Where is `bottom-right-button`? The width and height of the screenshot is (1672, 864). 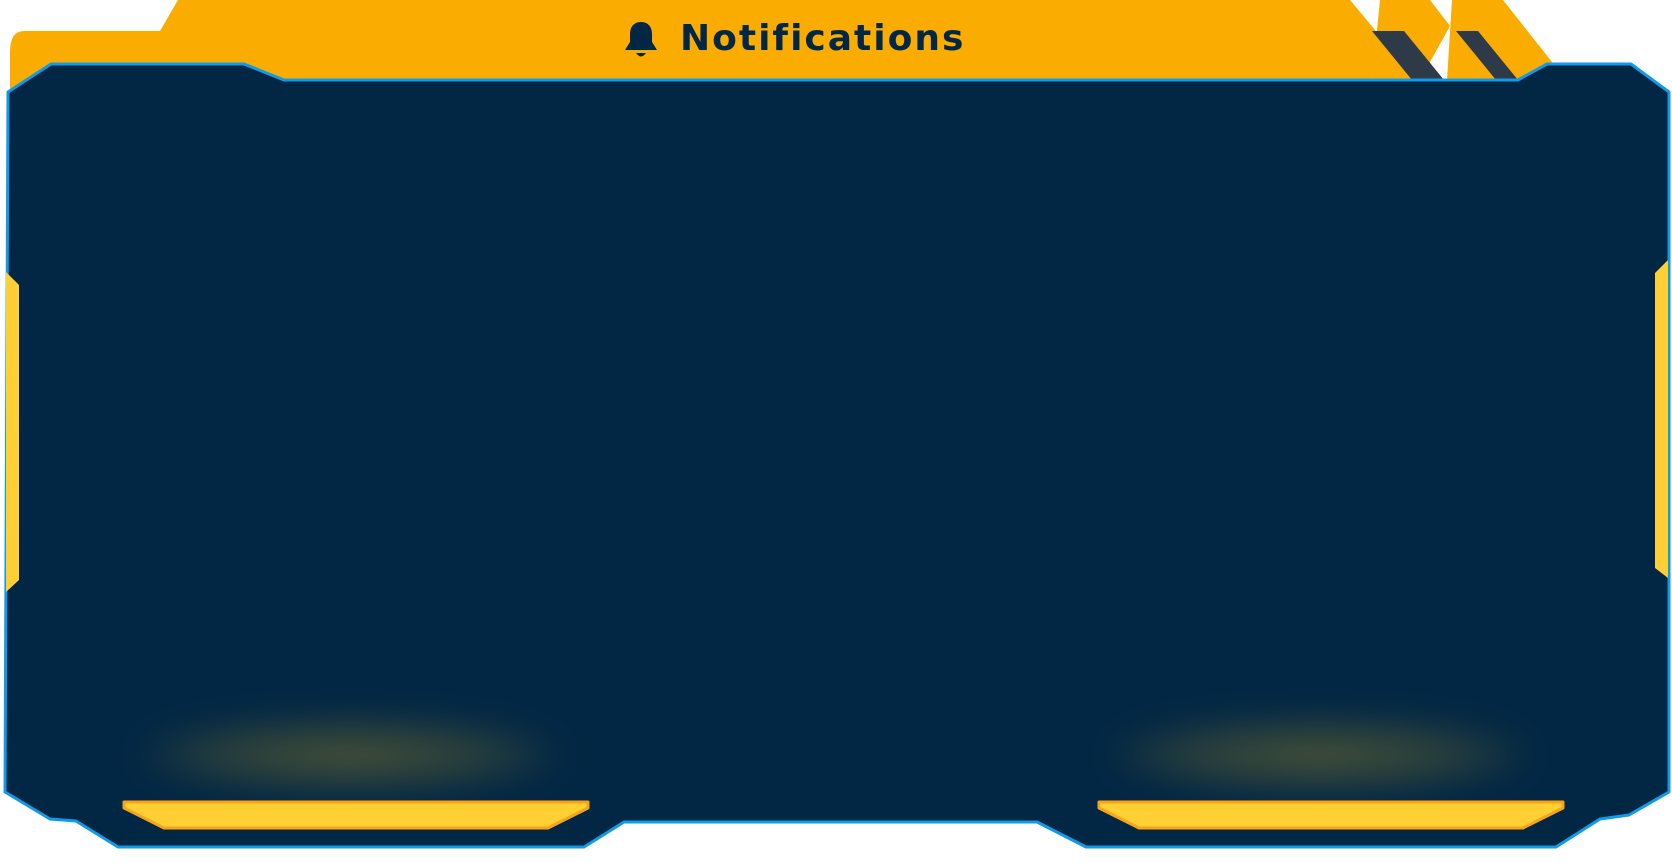
bottom-right-button is located at coordinates (1332, 816).